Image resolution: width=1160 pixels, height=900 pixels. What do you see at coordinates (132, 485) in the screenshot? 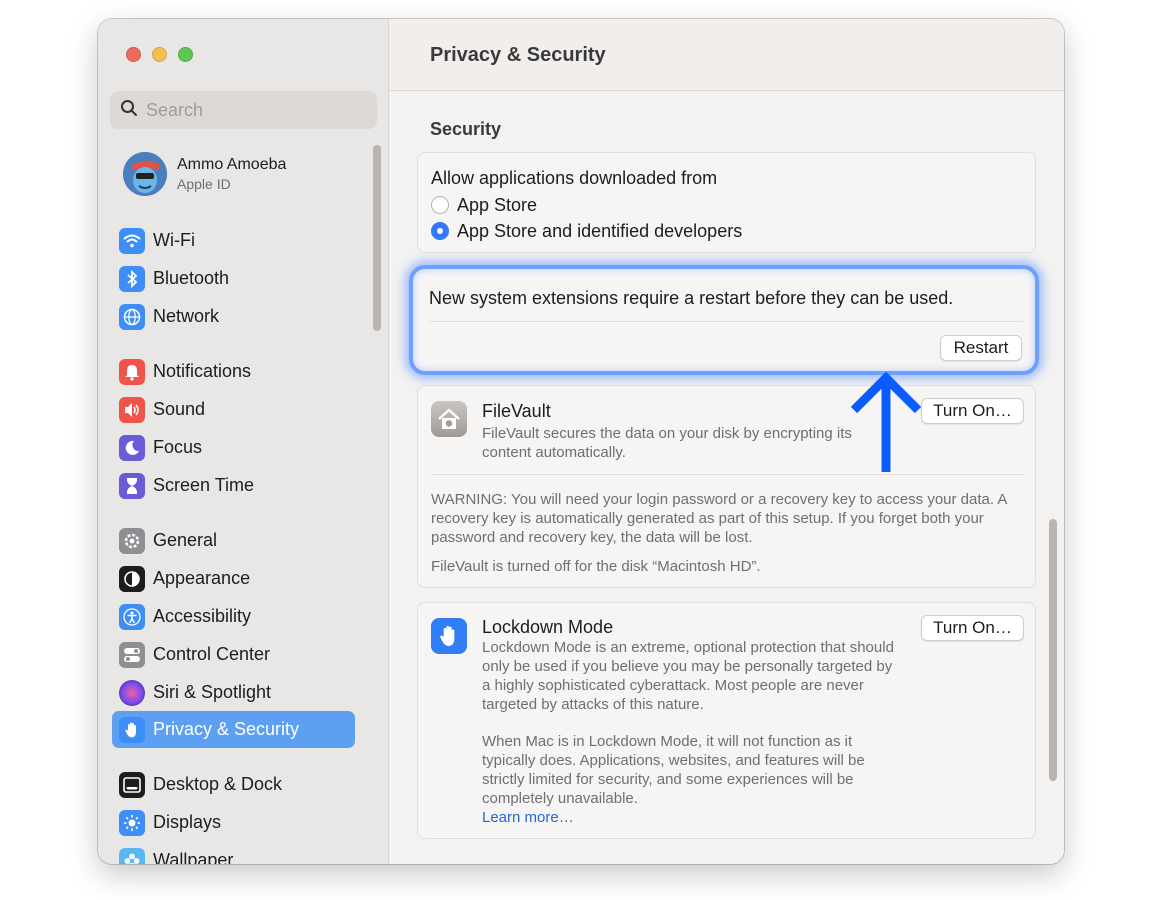
I see `hourglass-icon` at bounding box center [132, 485].